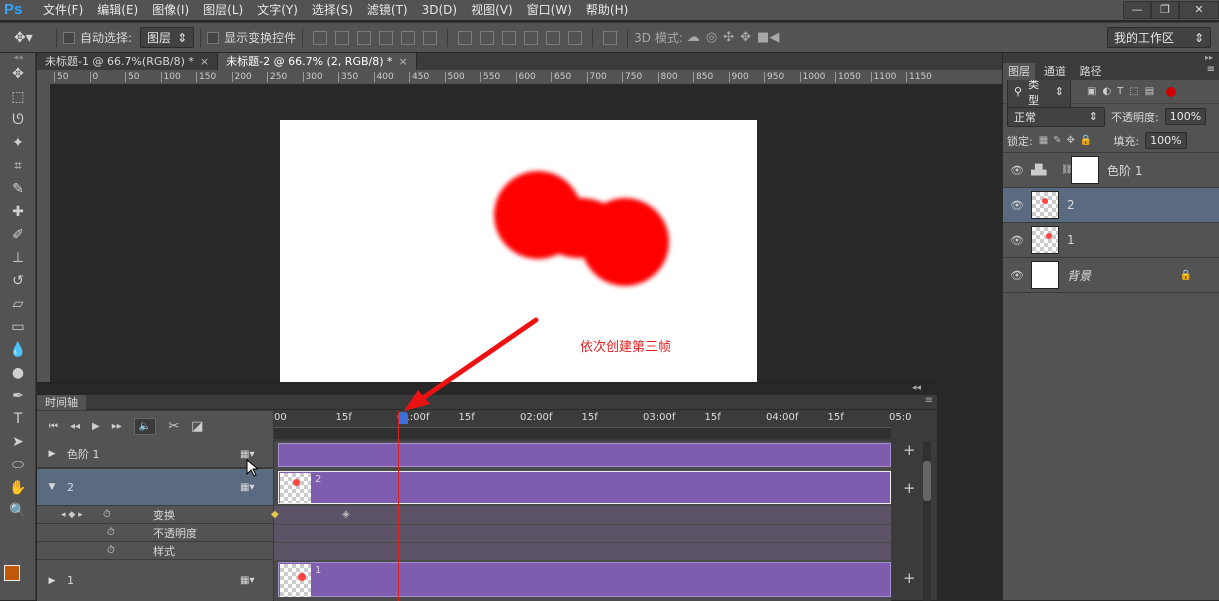 The height and width of the screenshot is (601, 1219). Describe the element at coordinates (1091, 71) in the screenshot. I see `tab-paths: 路径` at that location.